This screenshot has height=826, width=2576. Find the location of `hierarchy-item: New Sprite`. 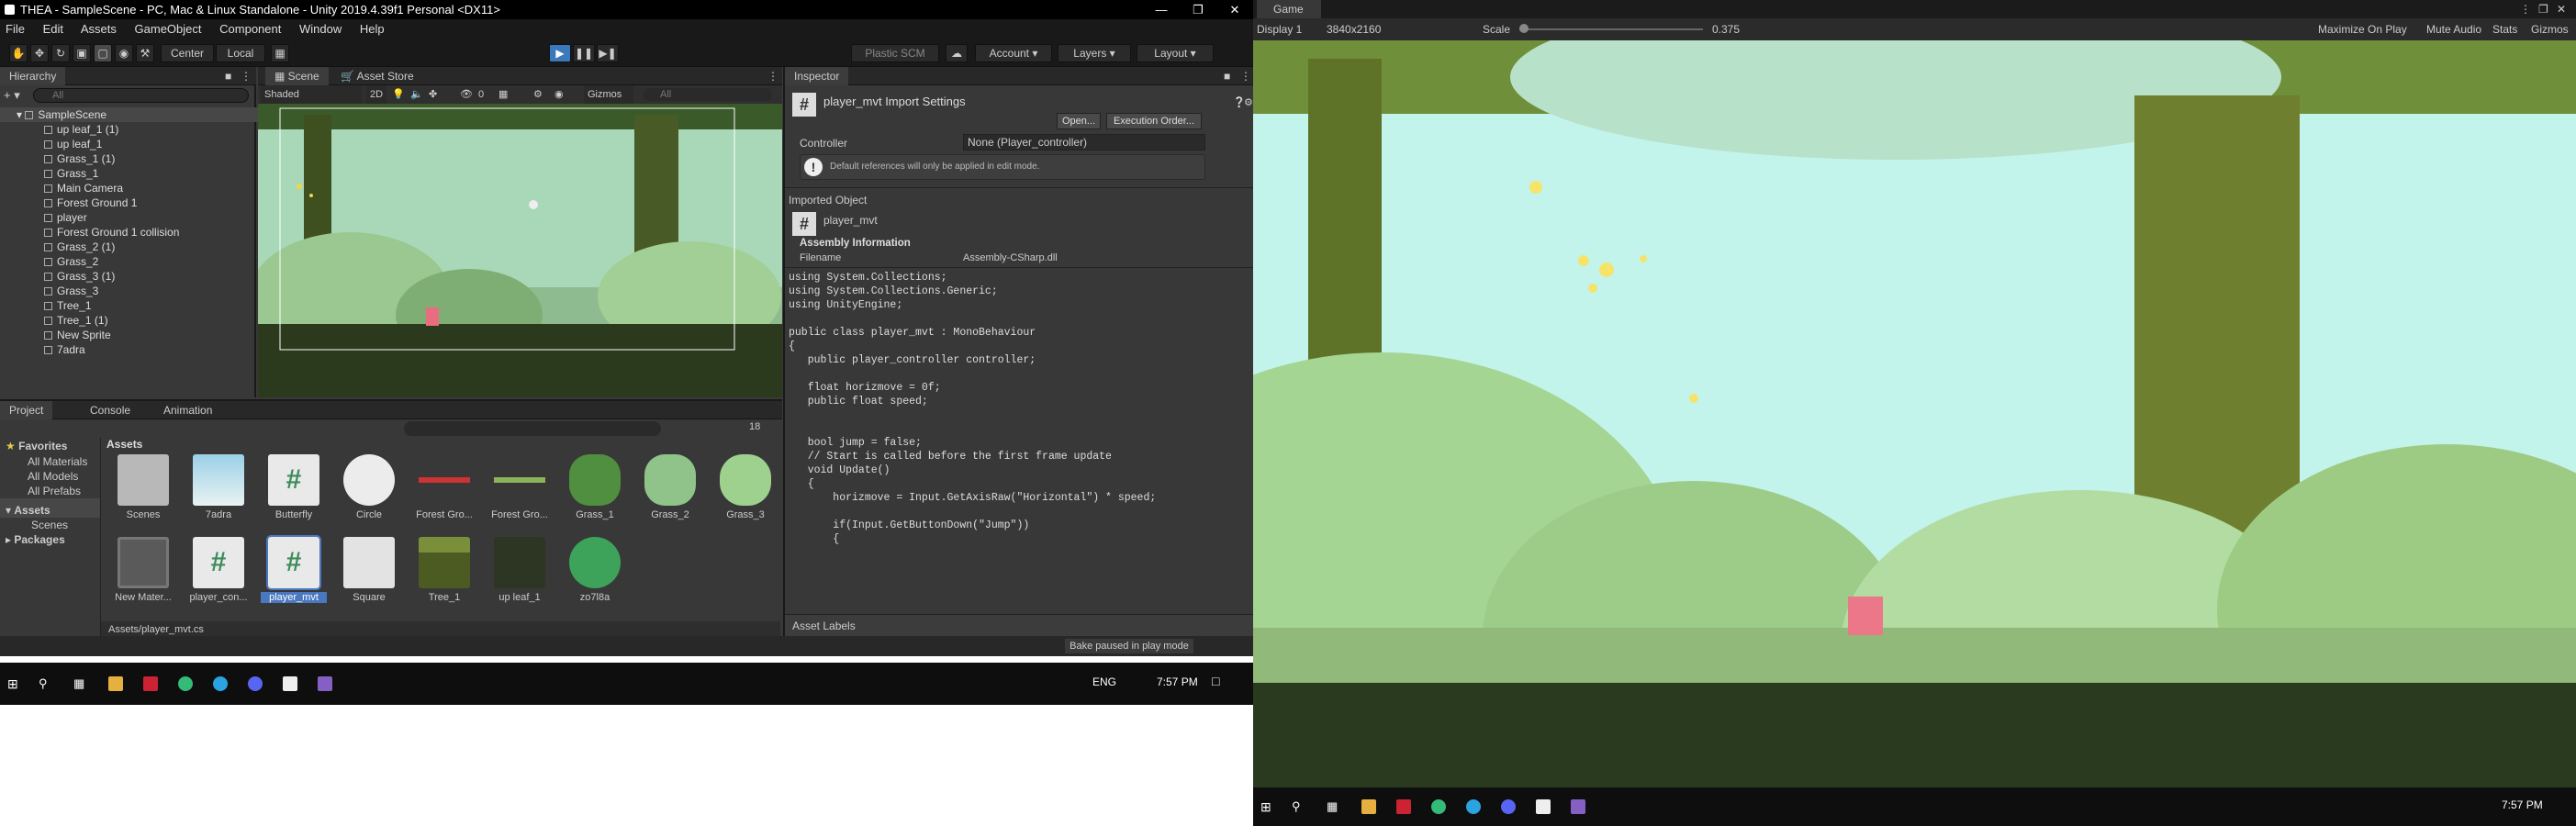

hierarchy-item: New Sprite is located at coordinates (131, 335).